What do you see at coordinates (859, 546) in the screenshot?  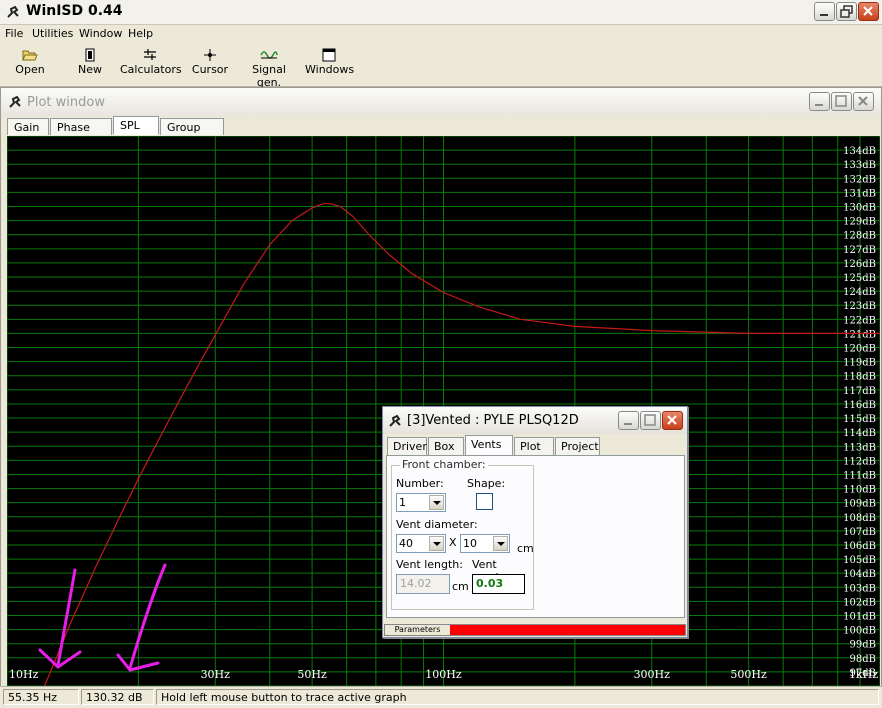 I see `y-tick-label: 106dB` at bounding box center [859, 546].